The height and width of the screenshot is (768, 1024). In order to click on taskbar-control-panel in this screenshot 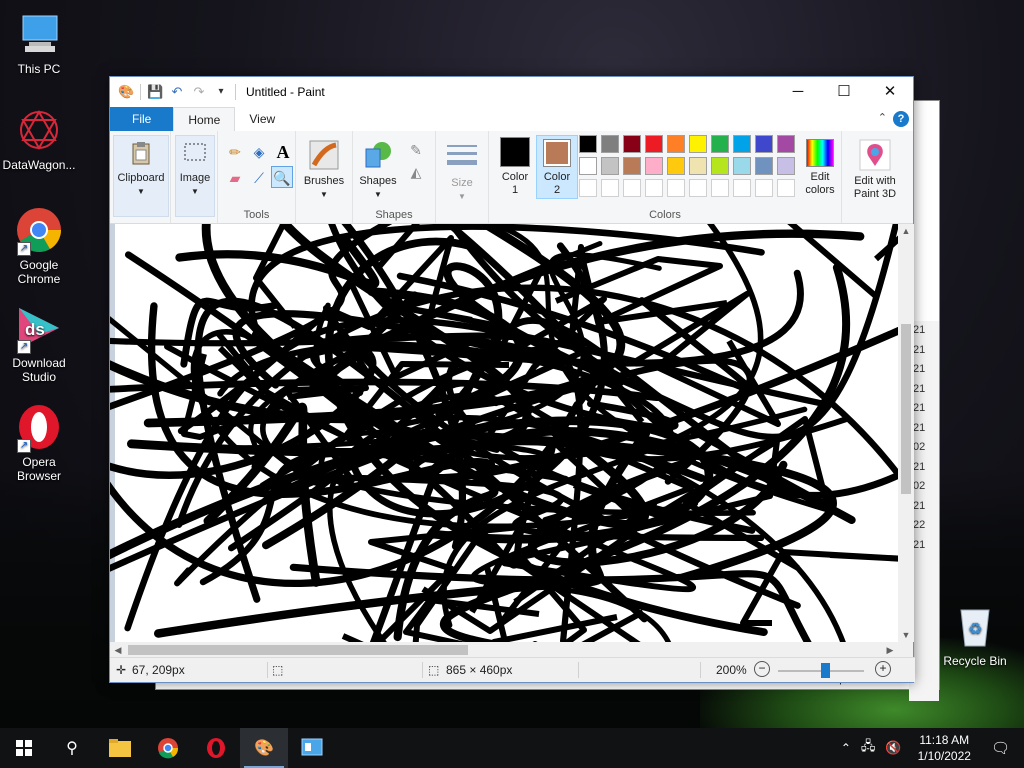, I will do `click(312, 748)`.